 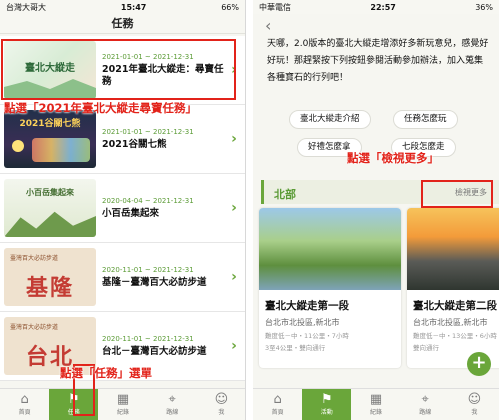 What do you see at coordinates (285, 194) in the screenshot?
I see `region-title: 北部` at bounding box center [285, 194].